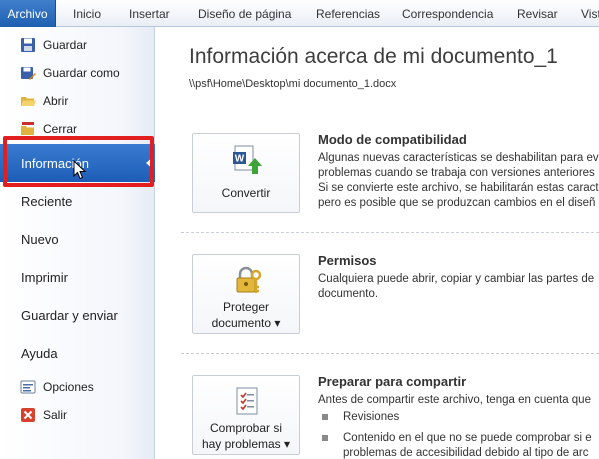 The height and width of the screenshot is (459, 599). What do you see at coordinates (27, 128) in the screenshot?
I see `close-folder-icon` at bounding box center [27, 128].